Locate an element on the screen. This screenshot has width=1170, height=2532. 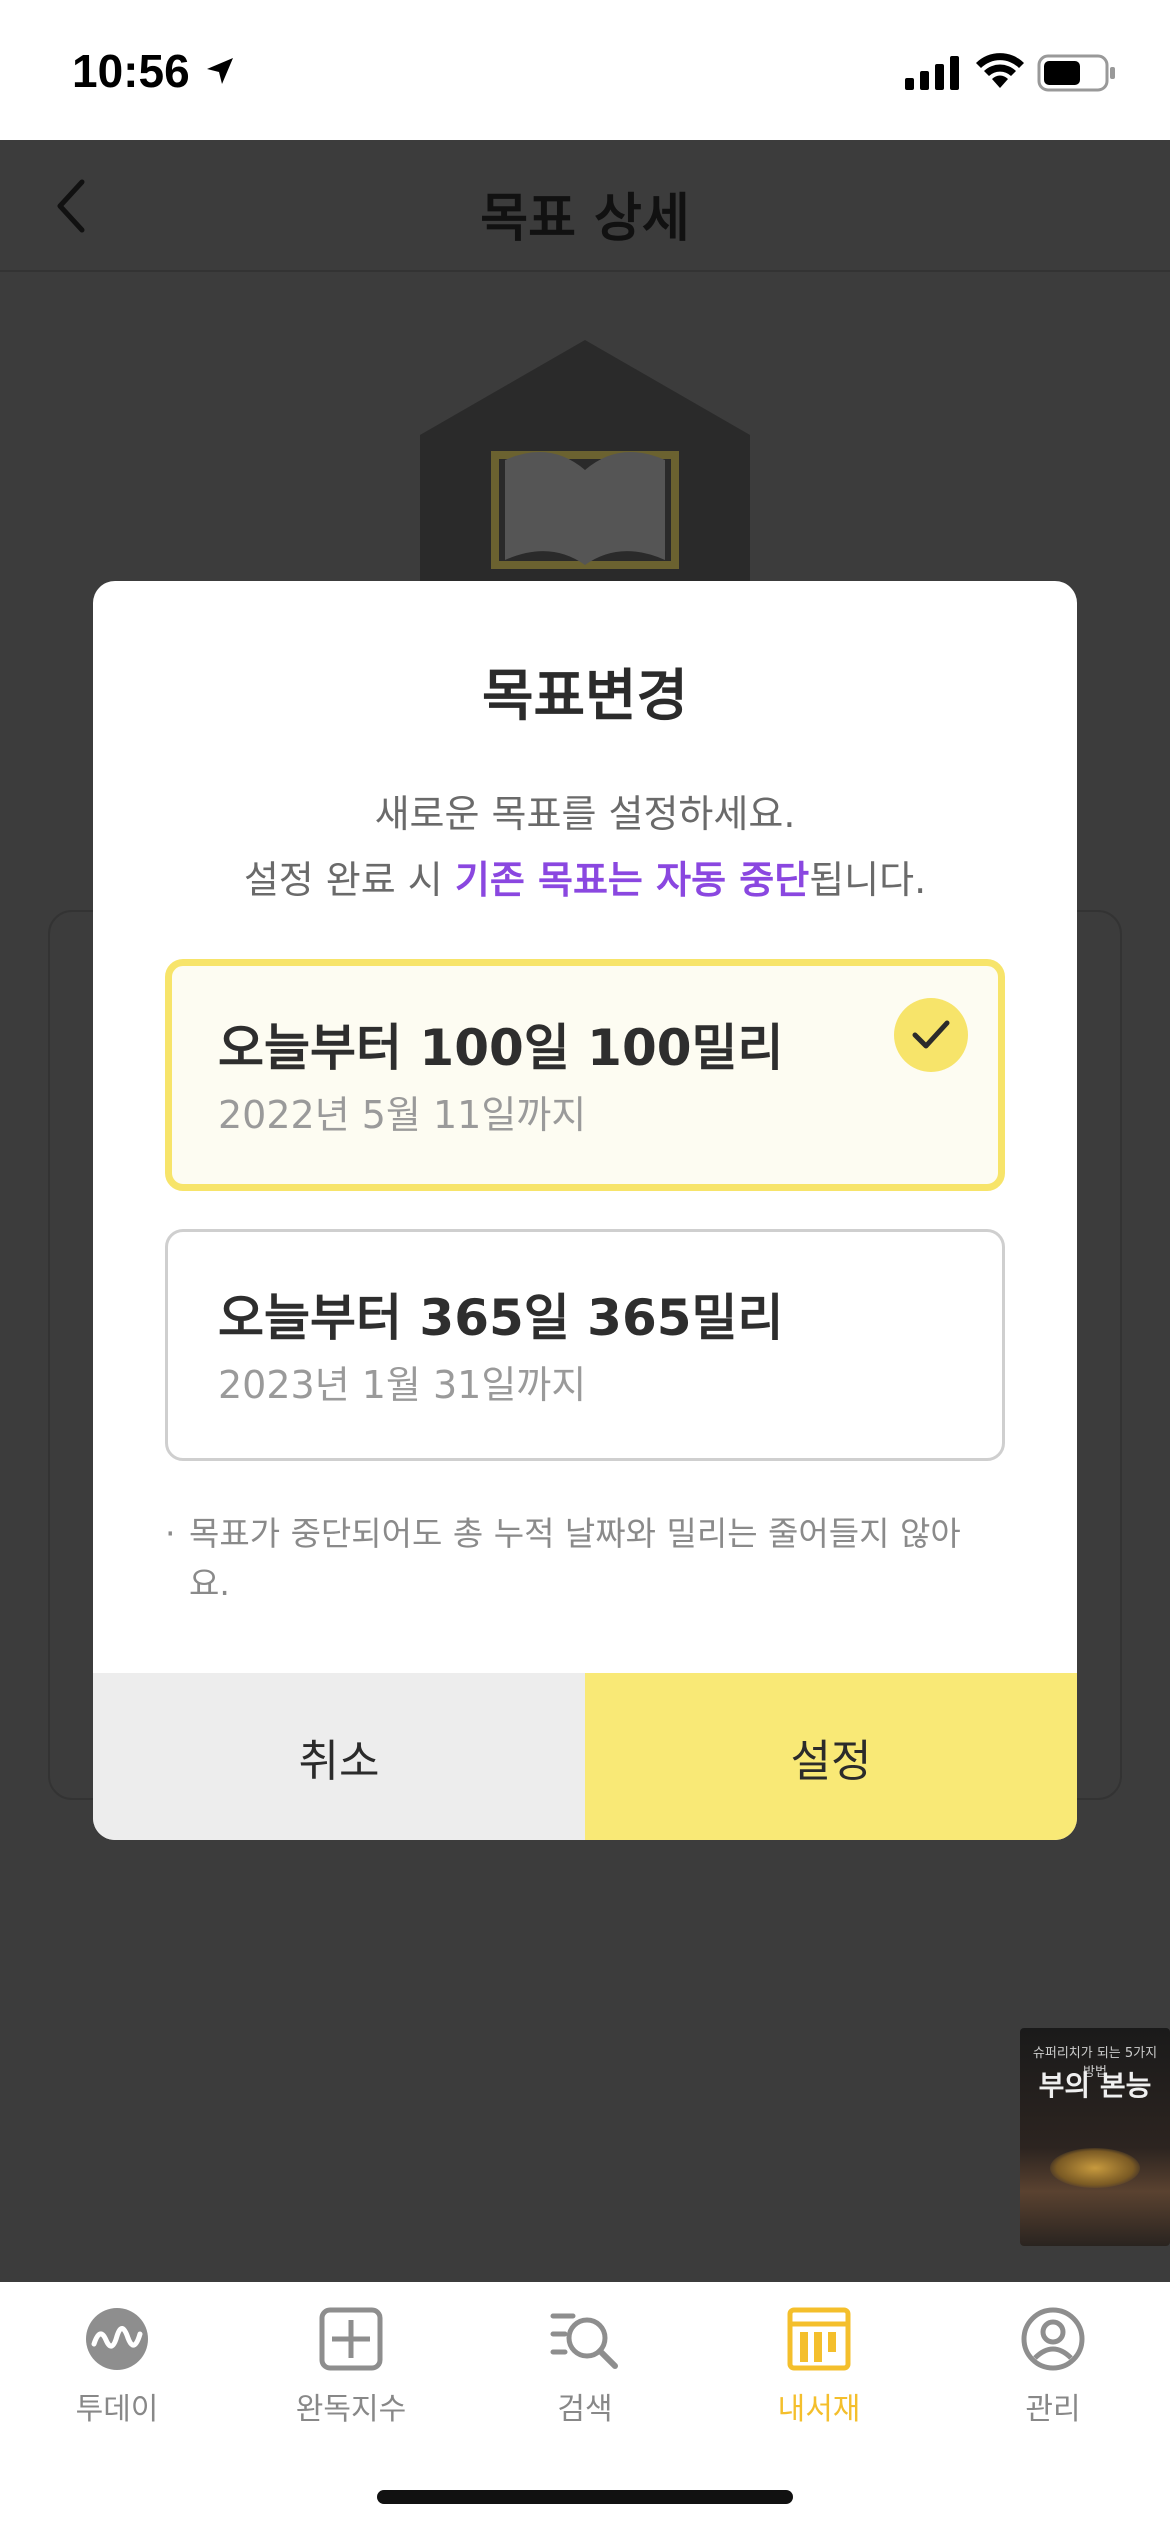
book-title: 부의 본능 is located at coordinates (1095, 2085).